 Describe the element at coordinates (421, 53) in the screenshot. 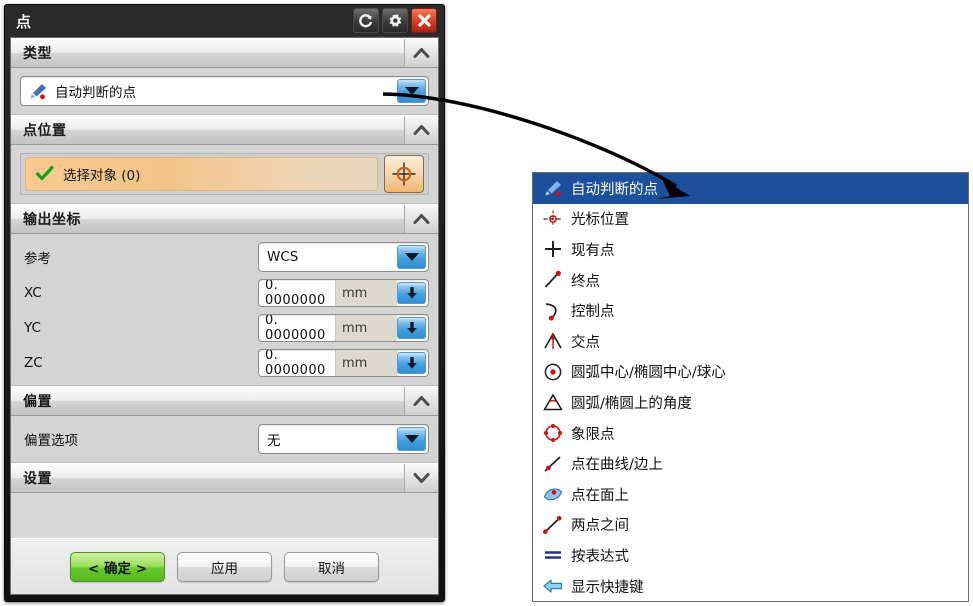

I see `section-collapse-type` at that location.